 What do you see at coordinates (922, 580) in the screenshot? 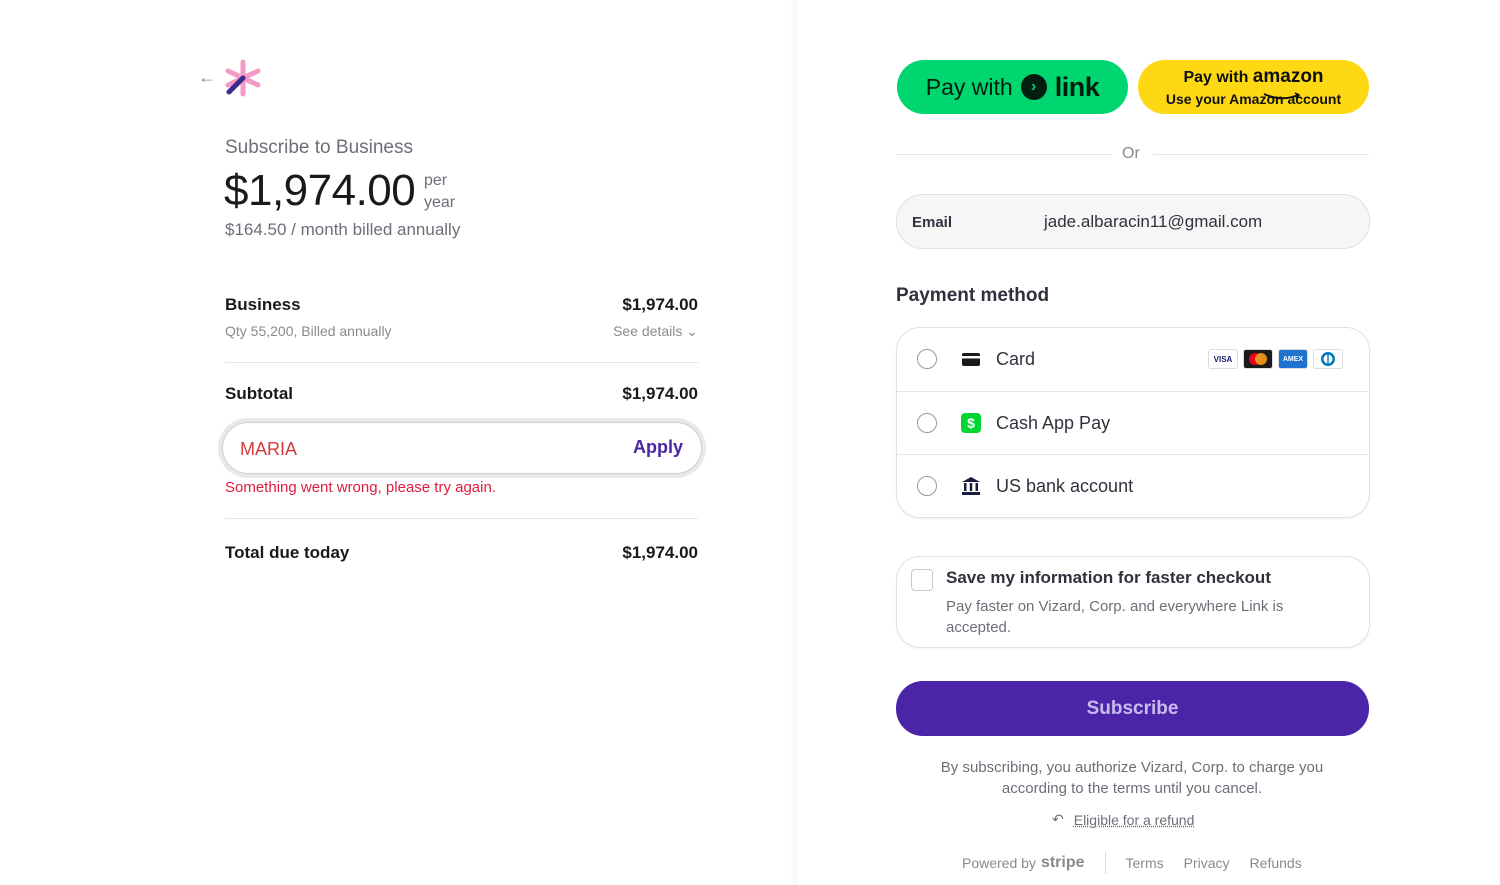
I see `save-info-checkbox` at bounding box center [922, 580].